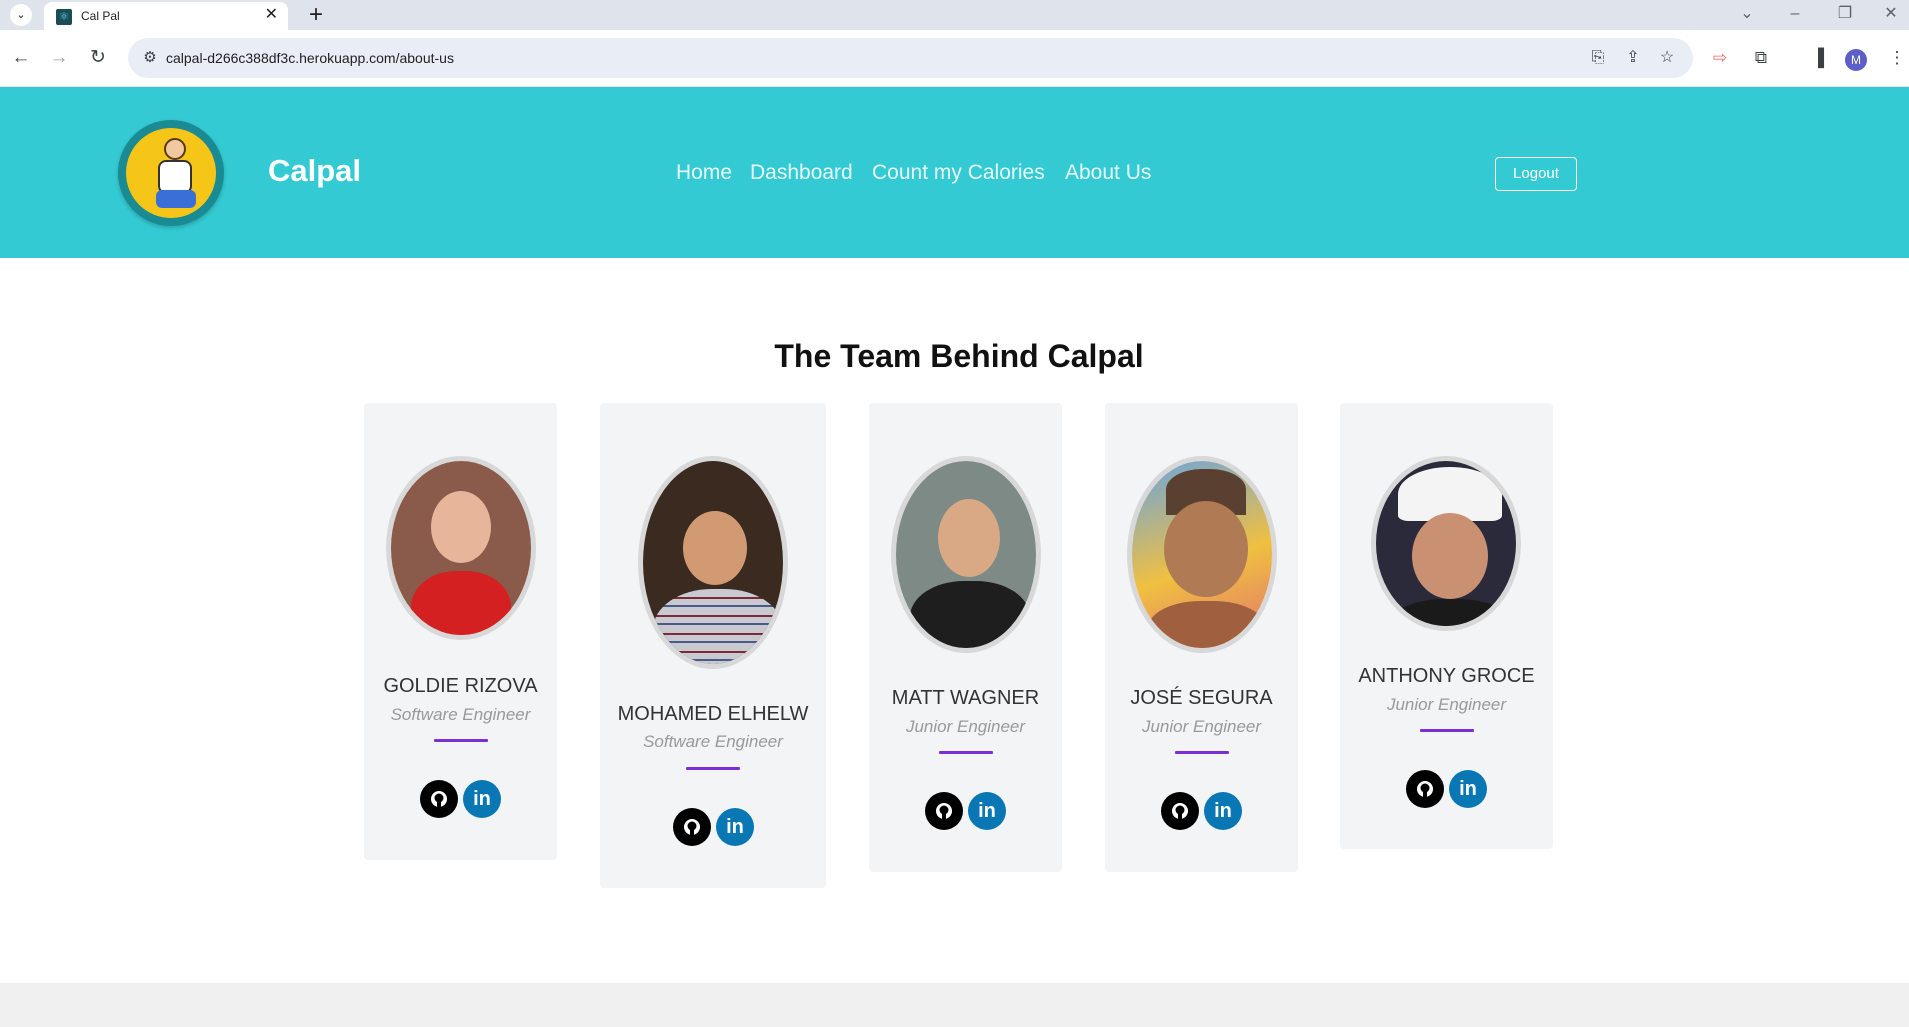 Image resolution: width=1909 pixels, height=1027 pixels. Describe the element at coordinates (1795, 14) in the screenshot. I see `minimize-icon: –` at that location.